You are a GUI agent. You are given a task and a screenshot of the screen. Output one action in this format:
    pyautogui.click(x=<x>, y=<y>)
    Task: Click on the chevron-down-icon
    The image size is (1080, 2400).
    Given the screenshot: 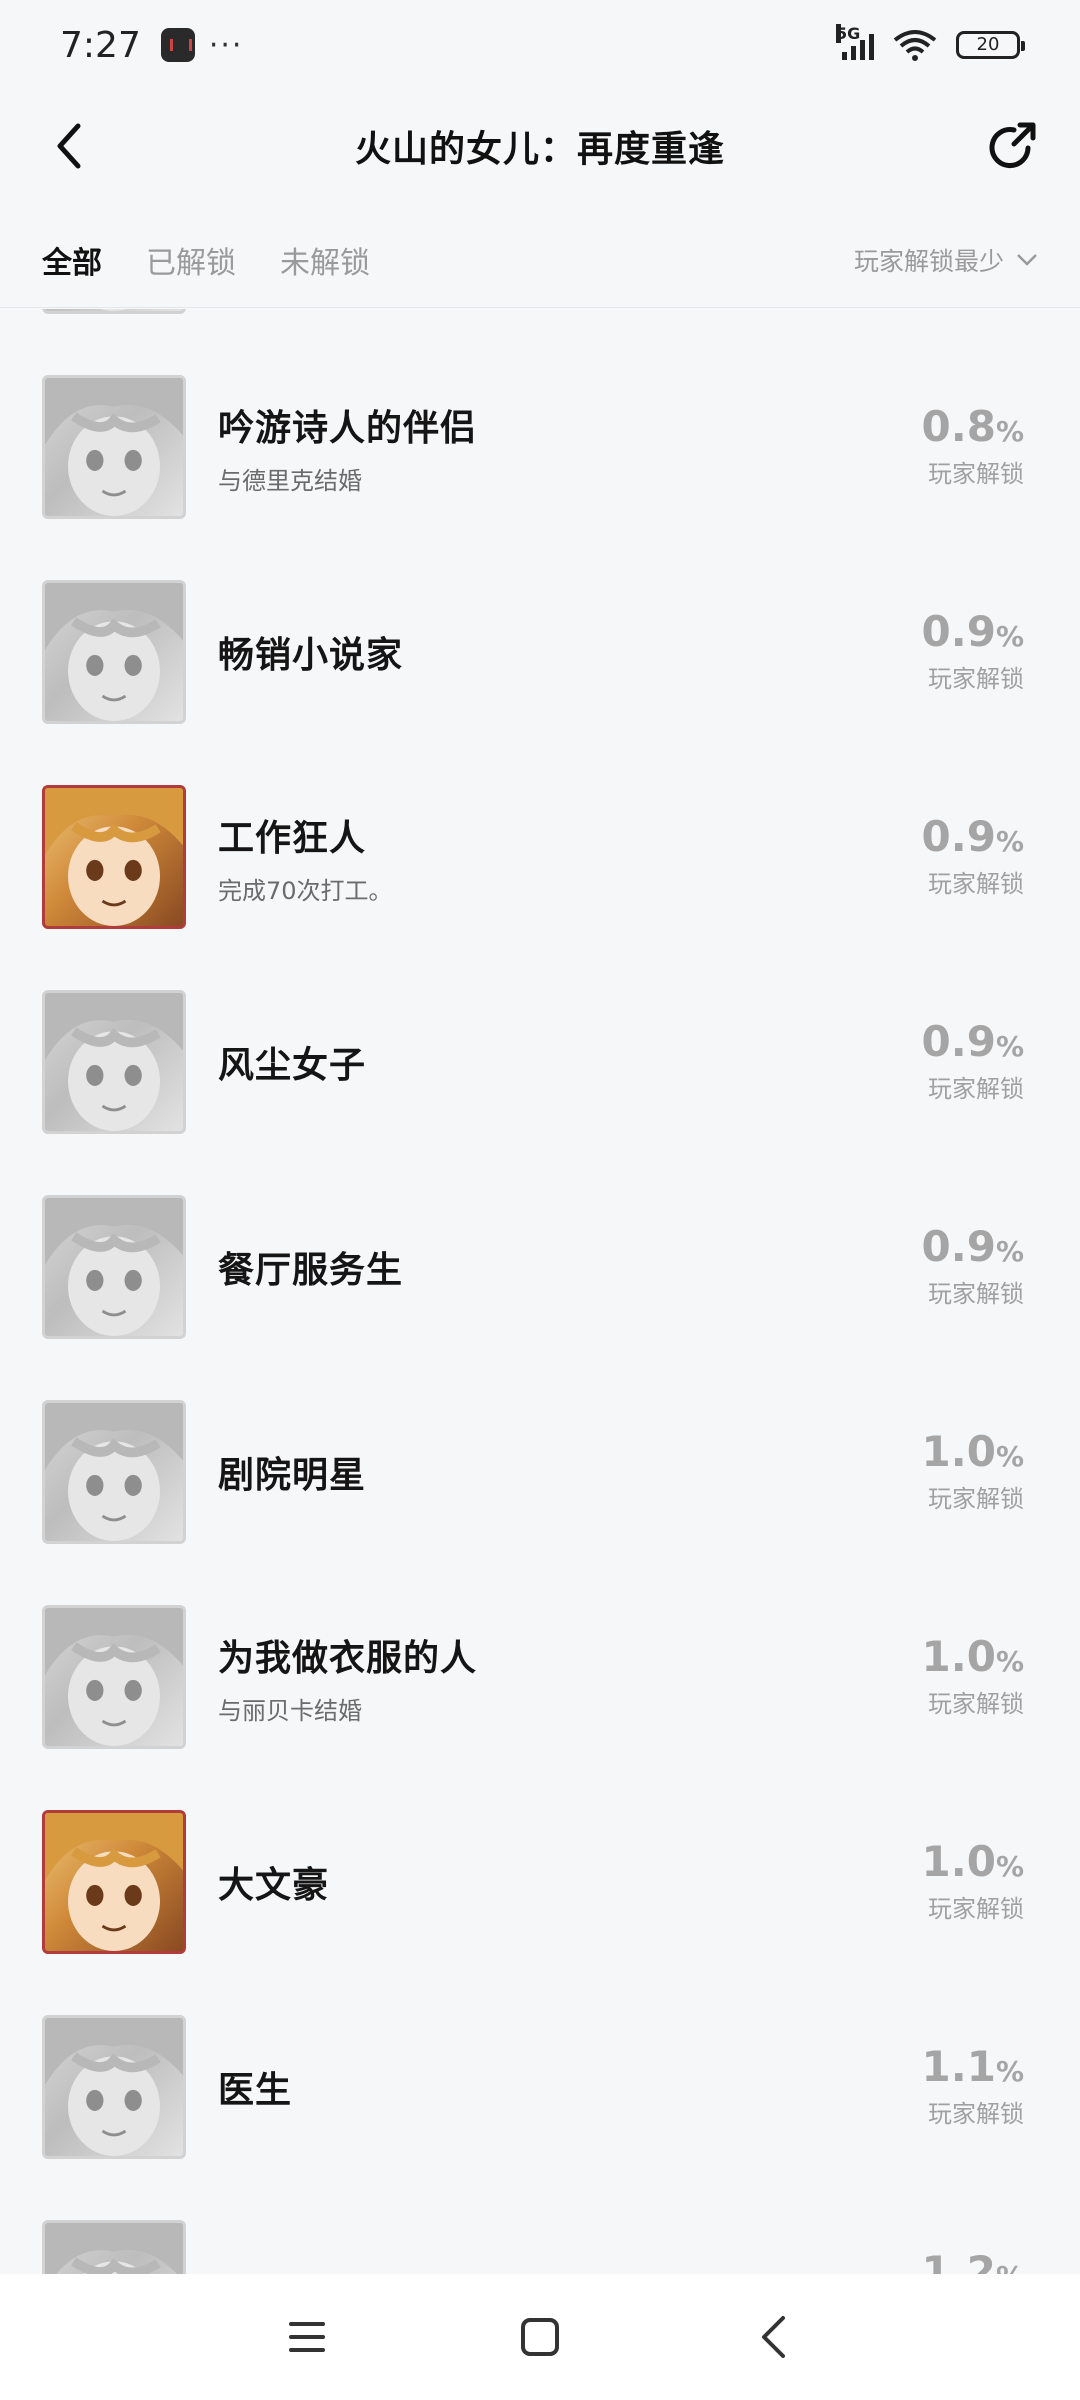 What is the action you would take?
    pyautogui.click(x=1027, y=260)
    